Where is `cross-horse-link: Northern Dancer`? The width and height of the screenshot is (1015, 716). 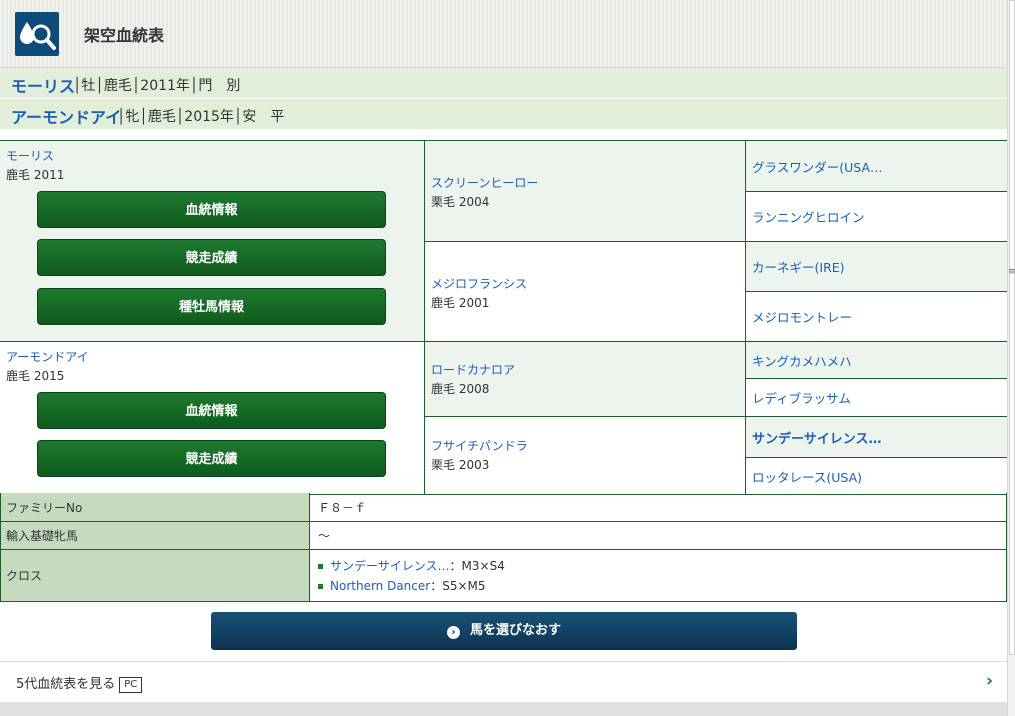 cross-horse-link: Northern Dancer is located at coordinates (380, 586).